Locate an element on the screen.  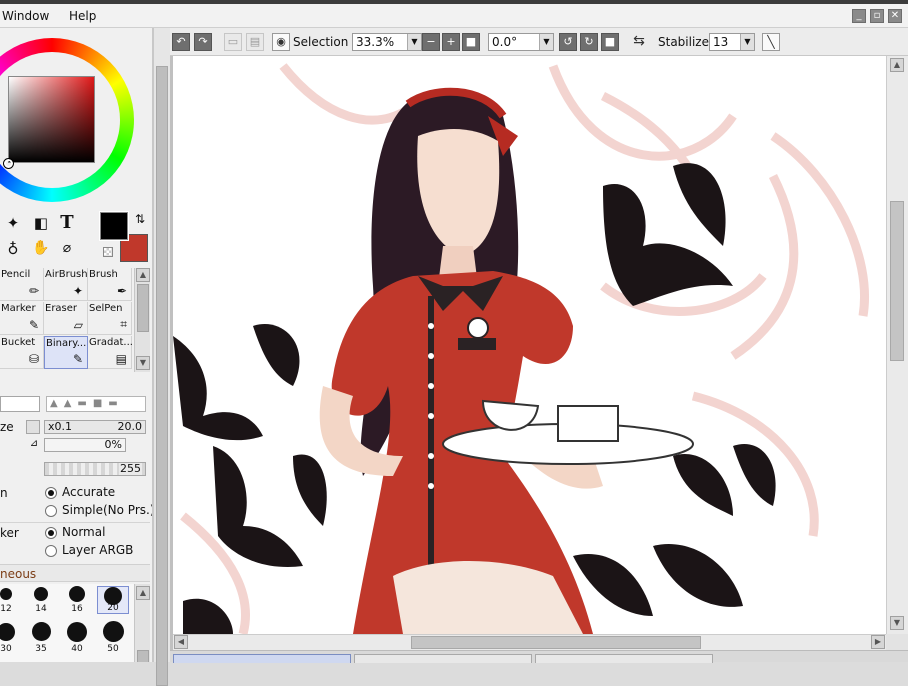
eye-icon: ◉ is located at coordinates (281, 42).